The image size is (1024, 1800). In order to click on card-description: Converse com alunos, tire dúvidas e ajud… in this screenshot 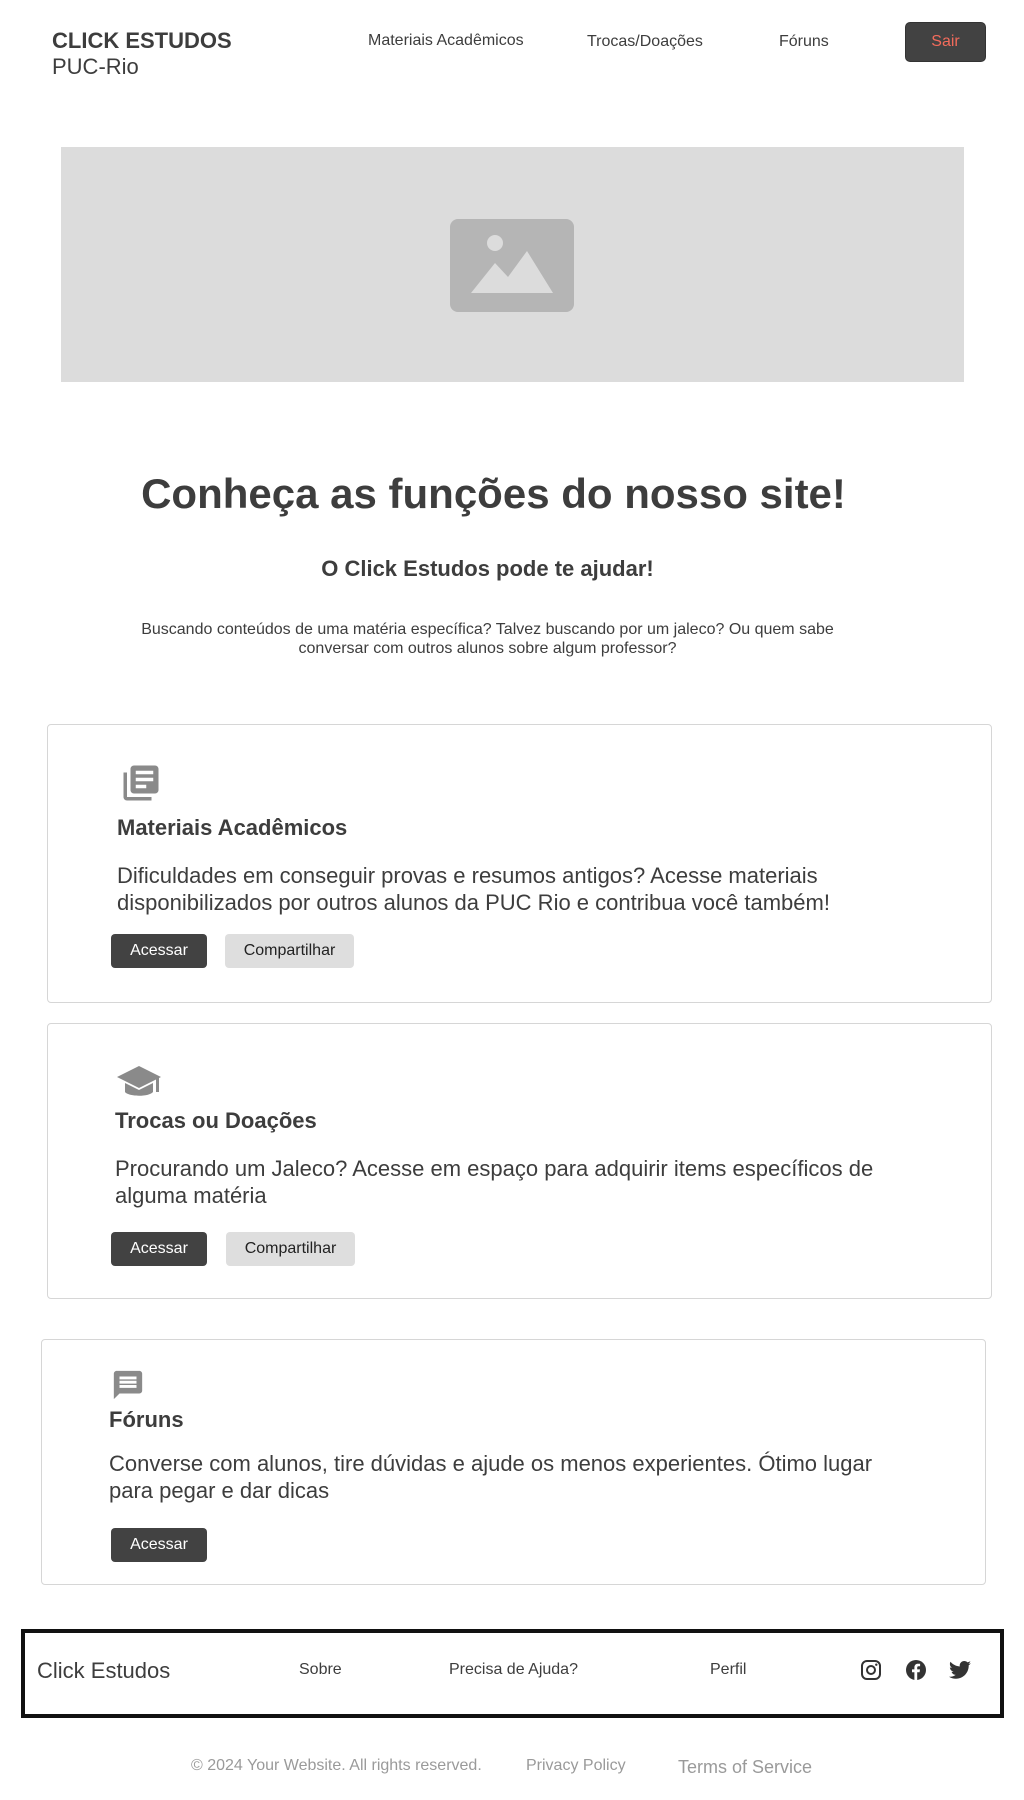, I will do `click(491, 1477)`.